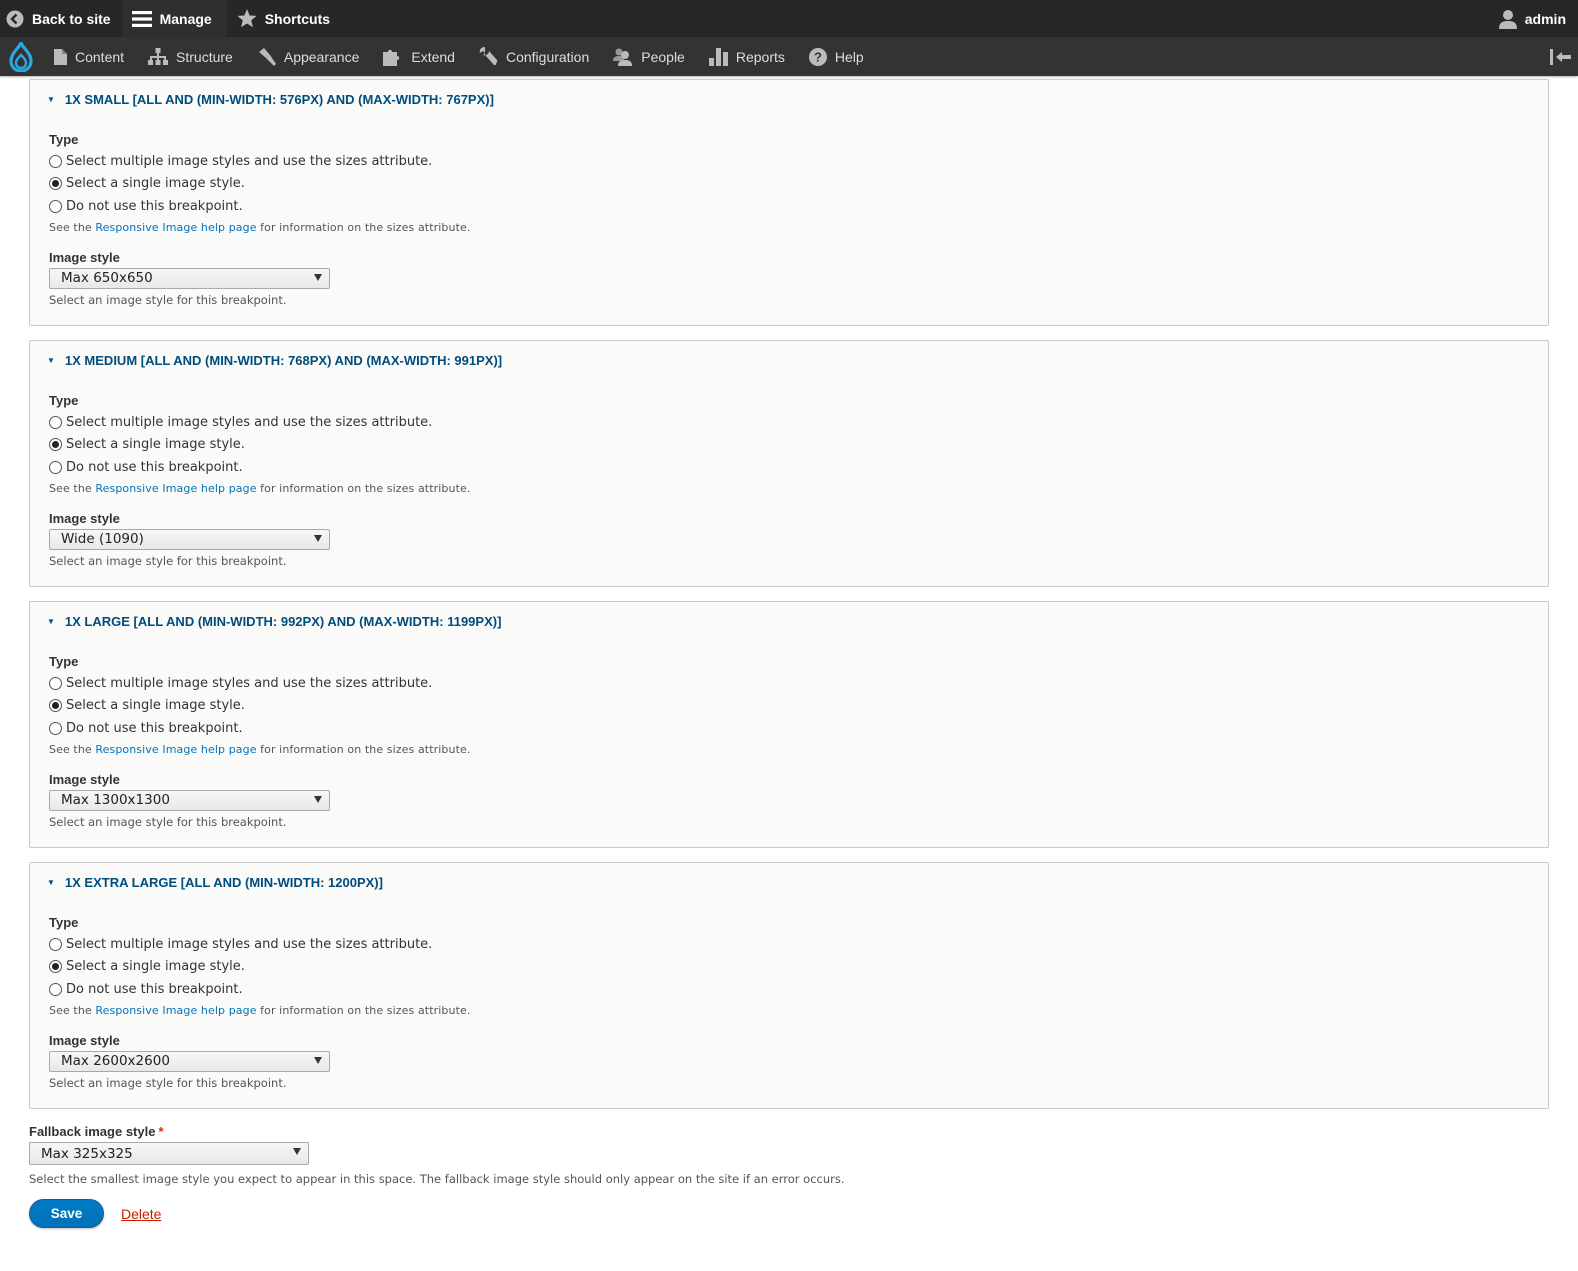  I want to click on delete-link: Delete, so click(141, 1214).